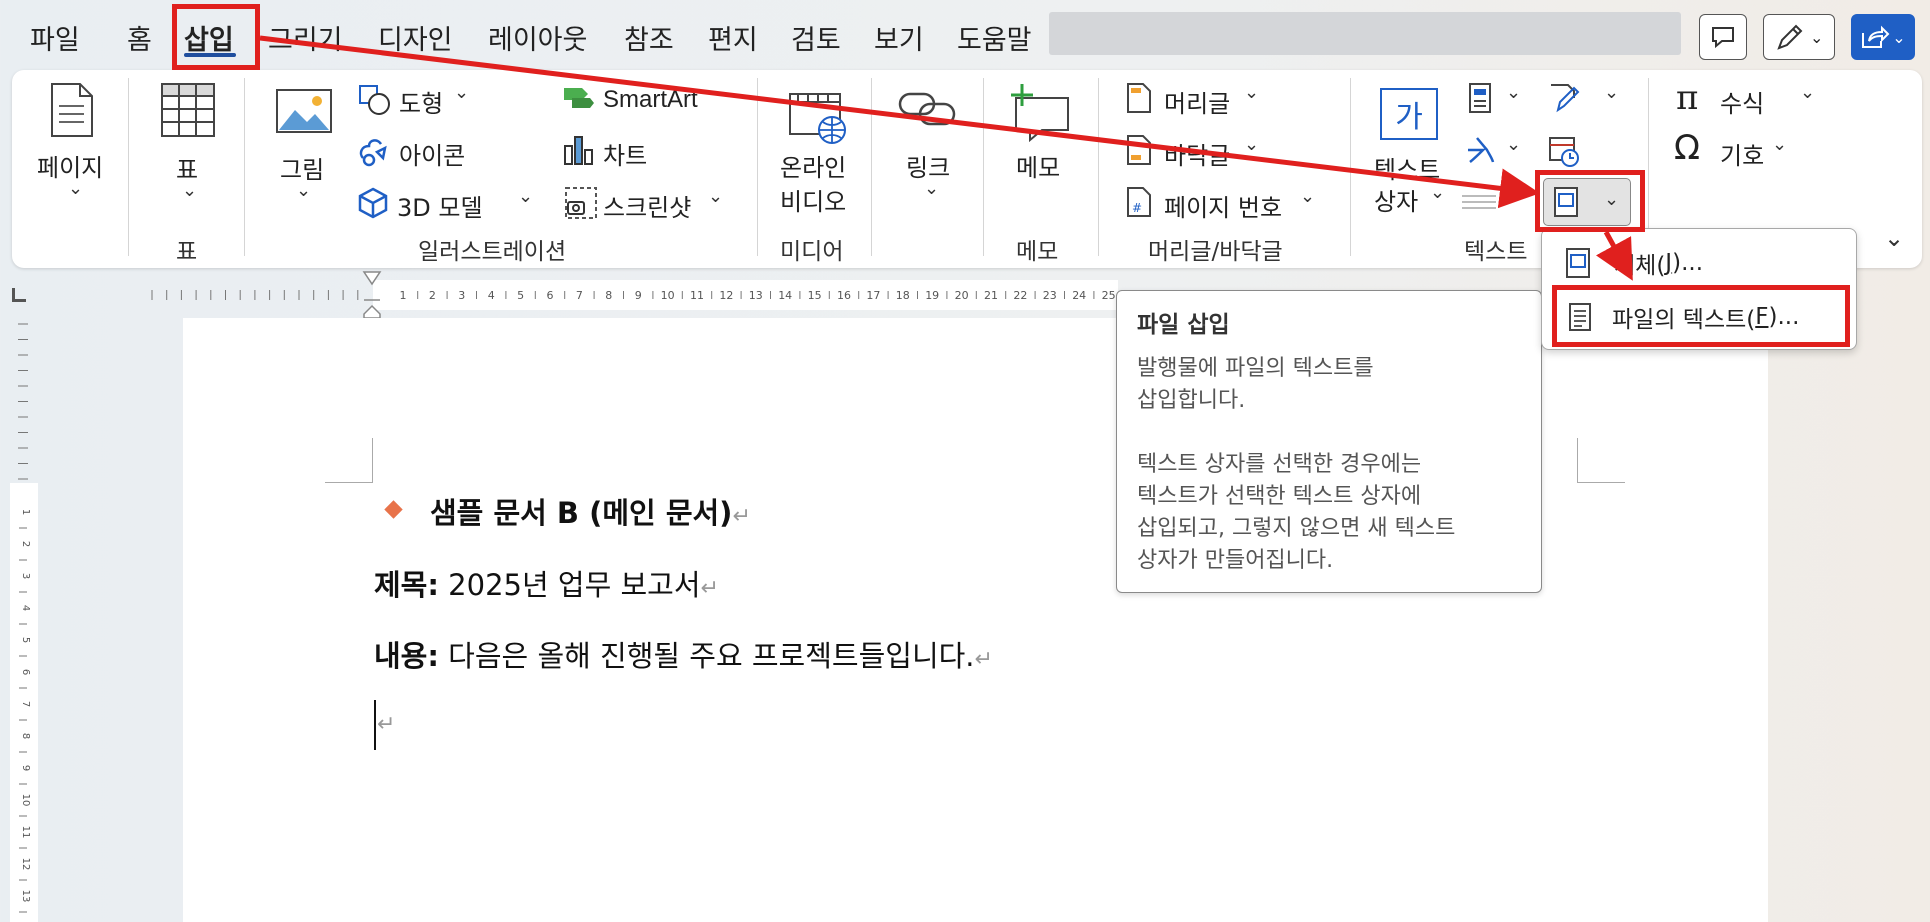  What do you see at coordinates (1365, 33) in the screenshot?
I see `search-box` at bounding box center [1365, 33].